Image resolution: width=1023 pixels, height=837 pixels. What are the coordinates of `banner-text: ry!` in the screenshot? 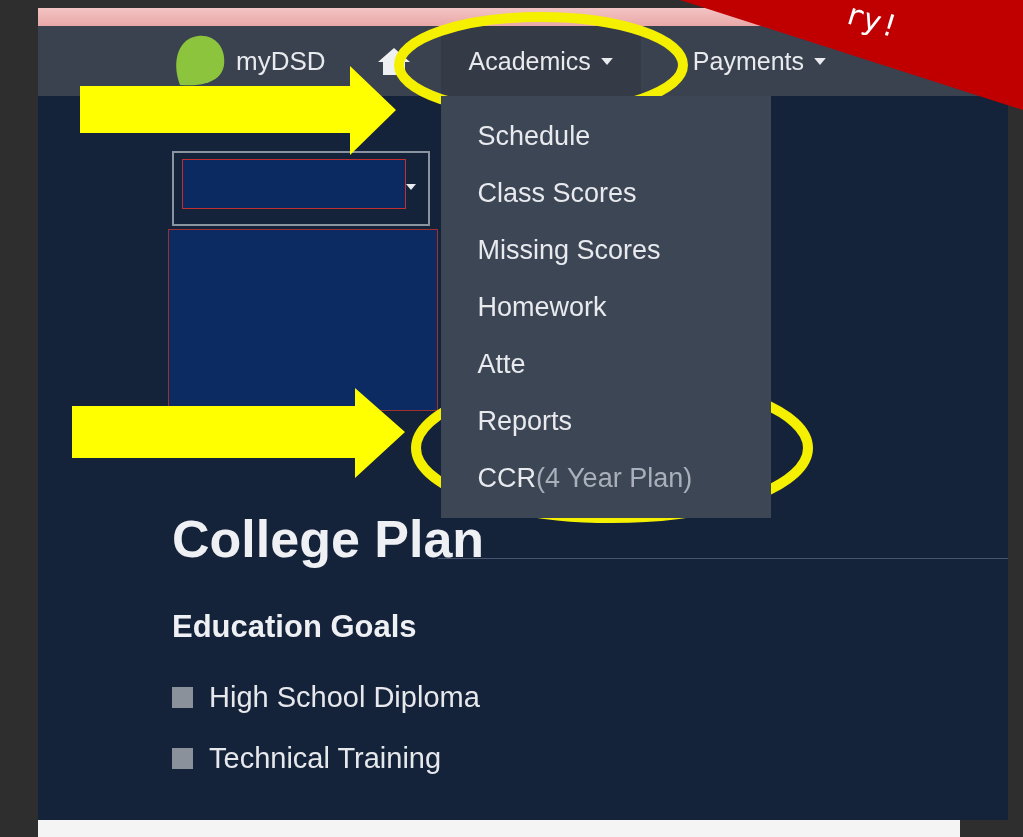 It's located at (872, 22).